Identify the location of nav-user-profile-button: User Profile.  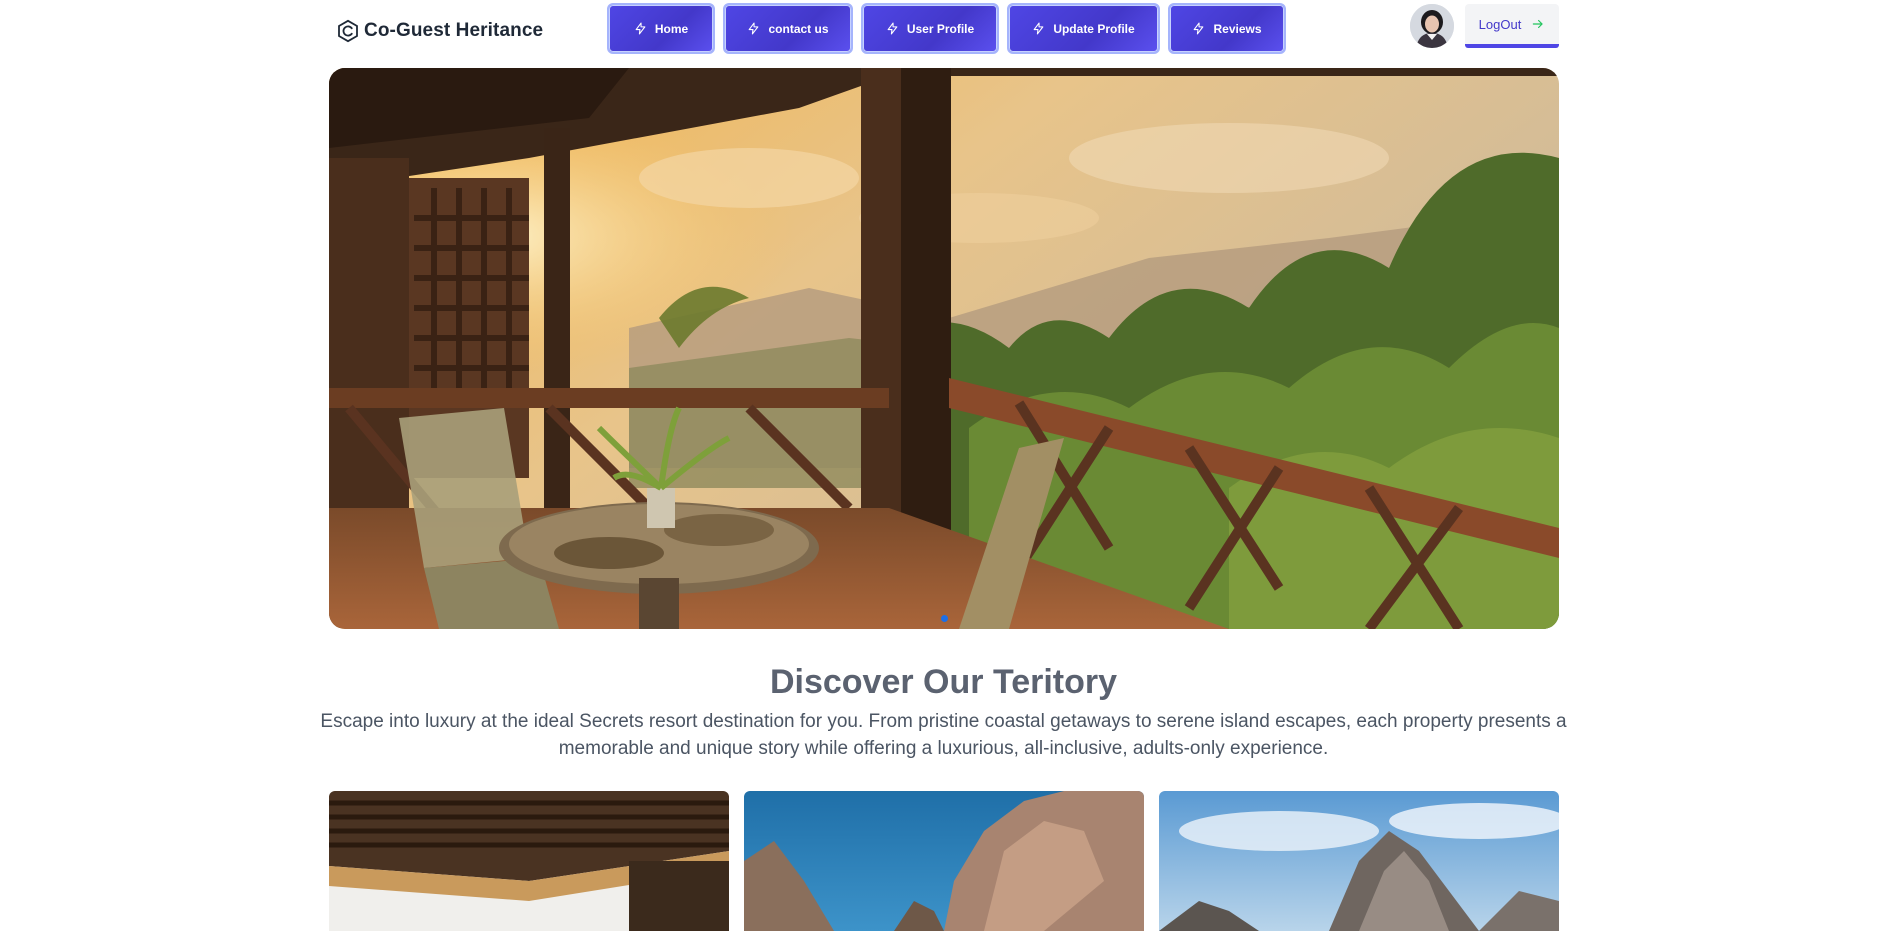
(930, 28).